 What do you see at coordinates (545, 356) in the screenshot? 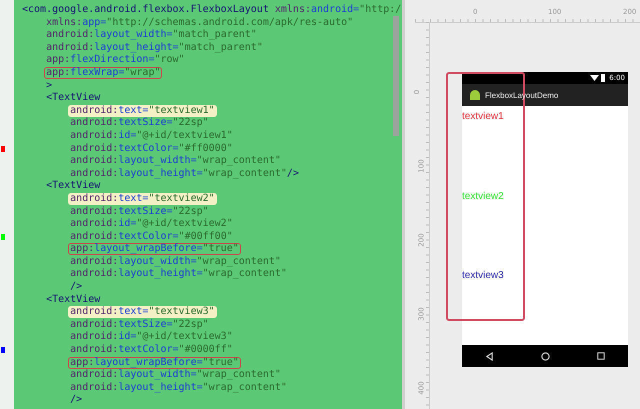
I see `home-icon` at bounding box center [545, 356].